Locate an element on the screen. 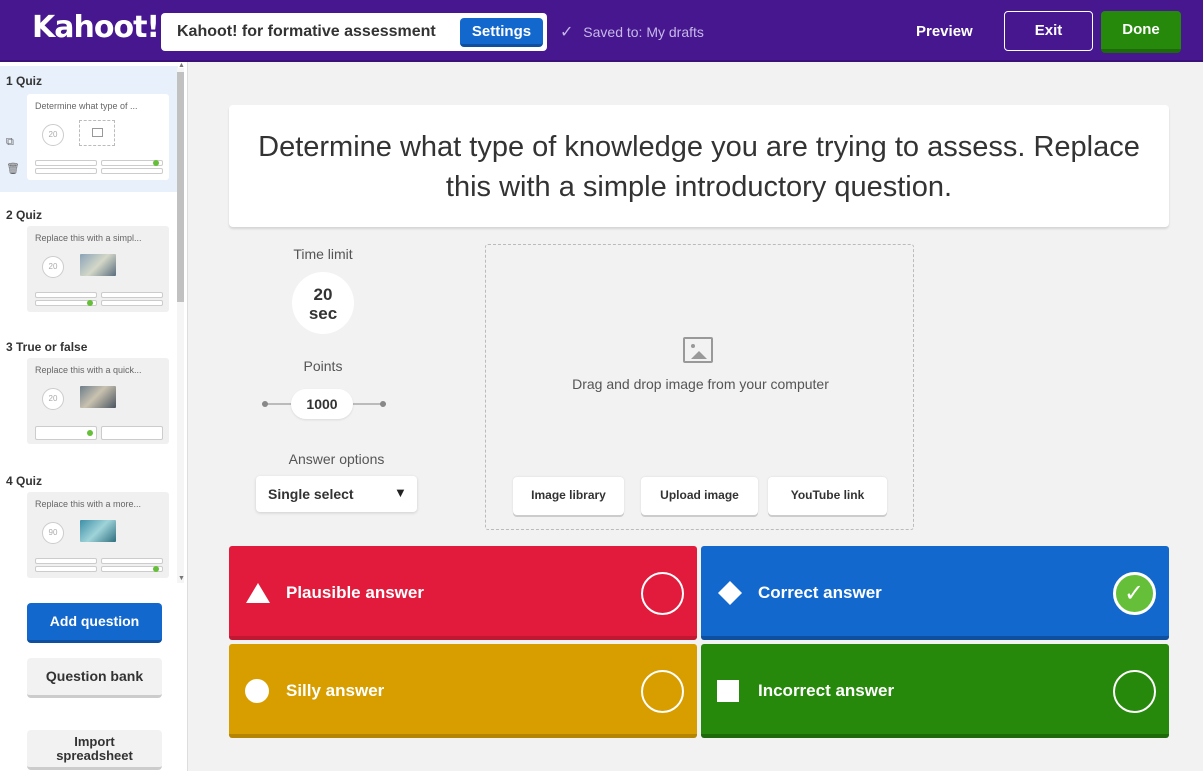 Image resolution: width=1203 pixels, height=771 pixels. answer-tile: Silly answer is located at coordinates (463, 691).